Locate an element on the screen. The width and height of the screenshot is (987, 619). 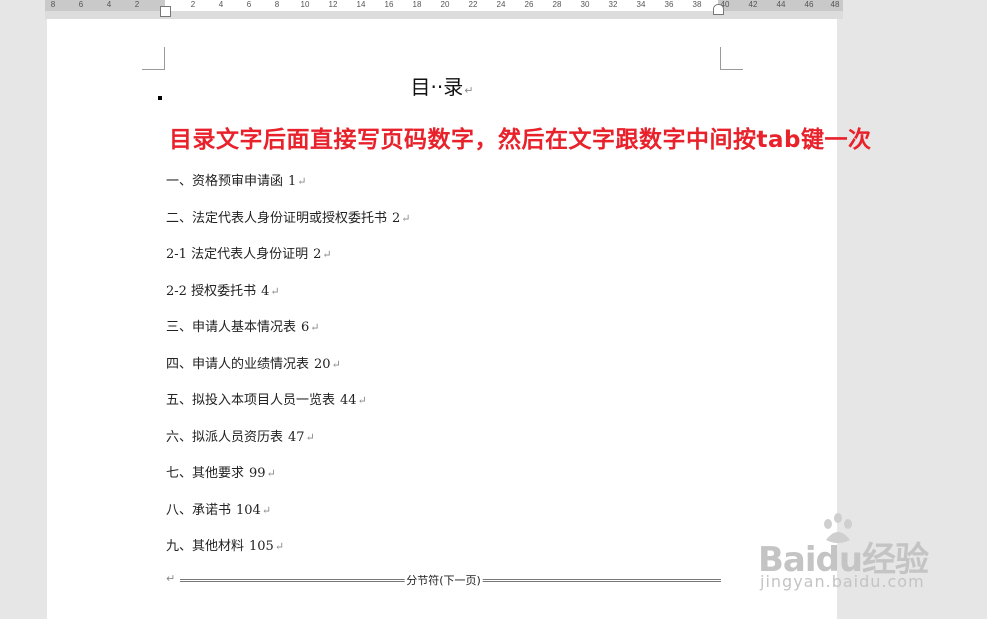
instruction-note: 目录文字后面直接写页码数字，然后在文字跟数字中间按tab键一次 is located at coordinates (520, 140).